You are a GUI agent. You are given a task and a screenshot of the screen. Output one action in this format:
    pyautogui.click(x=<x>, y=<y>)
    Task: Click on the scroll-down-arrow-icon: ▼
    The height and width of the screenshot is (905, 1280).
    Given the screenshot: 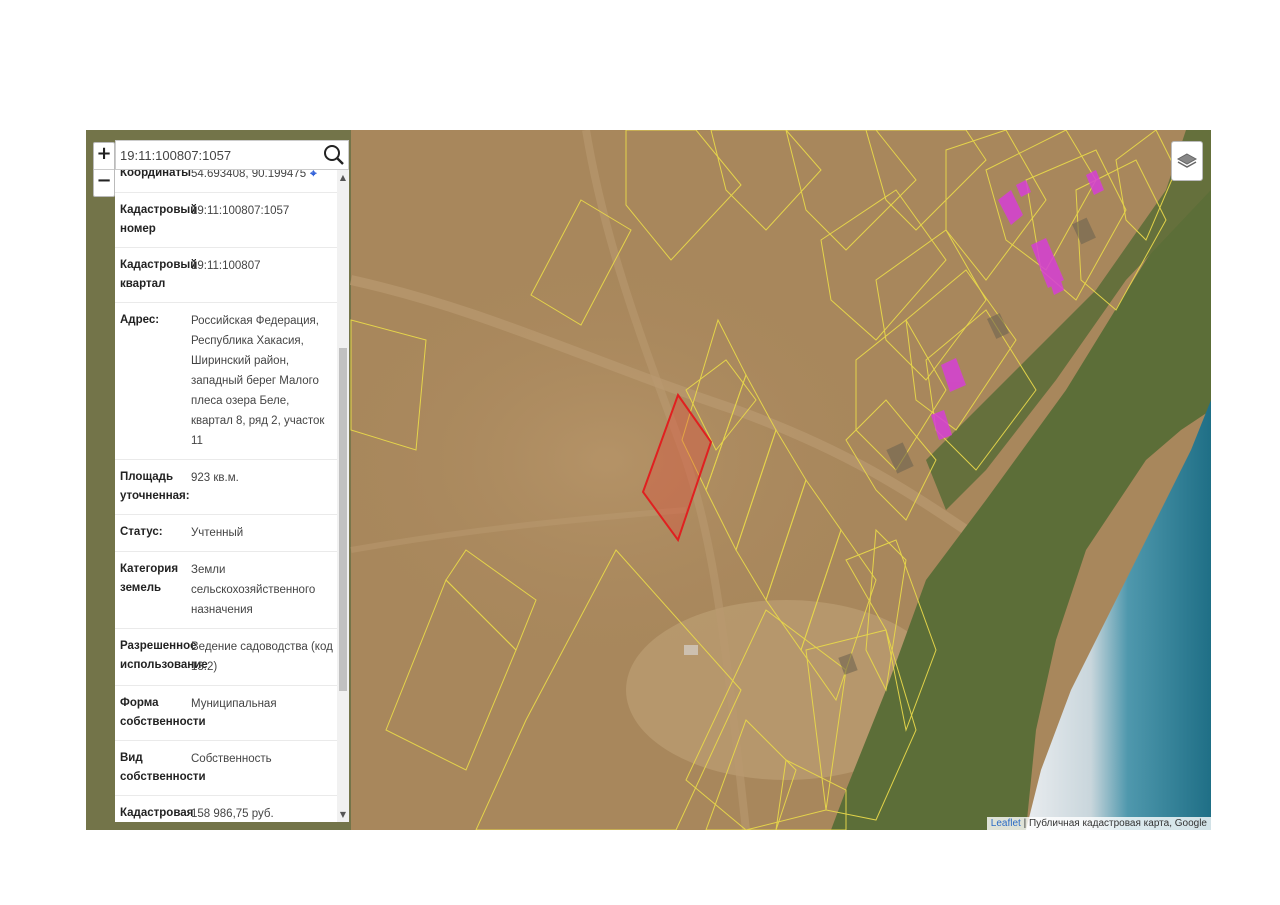 What is the action you would take?
    pyautogui.click(x=343, y=814)
    